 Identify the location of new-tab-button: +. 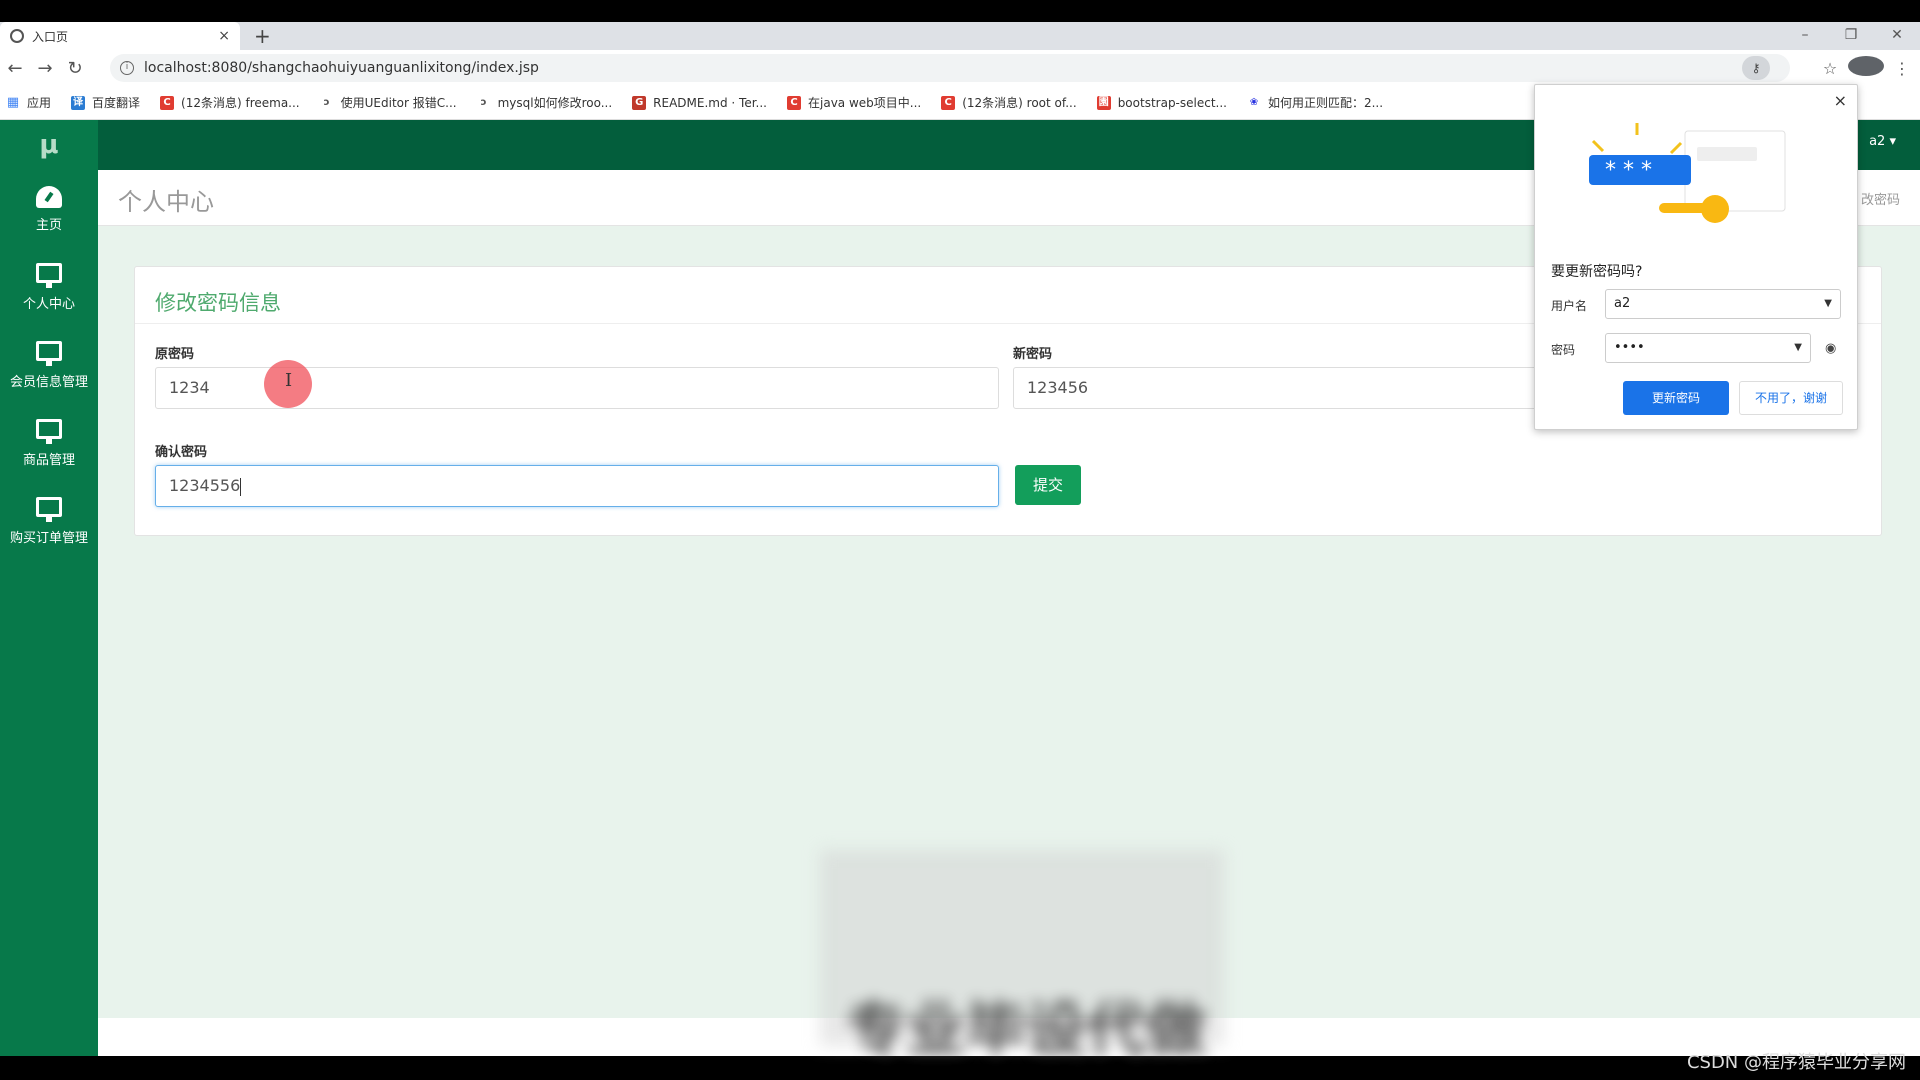
(262, 36).